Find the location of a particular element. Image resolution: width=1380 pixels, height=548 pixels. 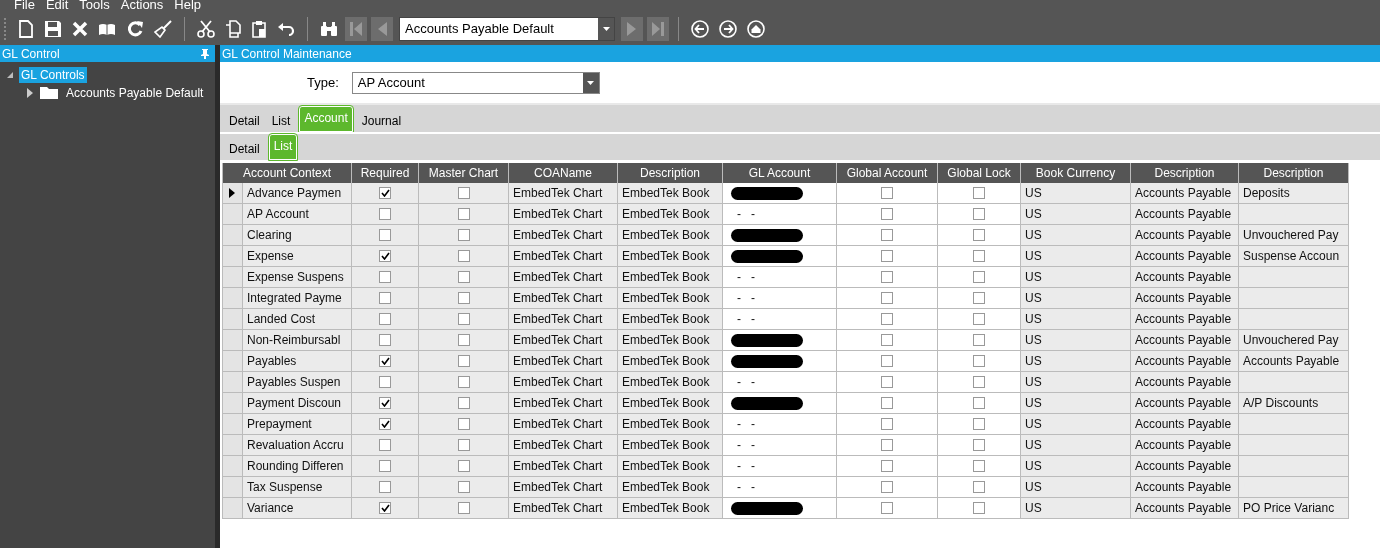

column-header: Master Chart is located at coordinates (464, 173).